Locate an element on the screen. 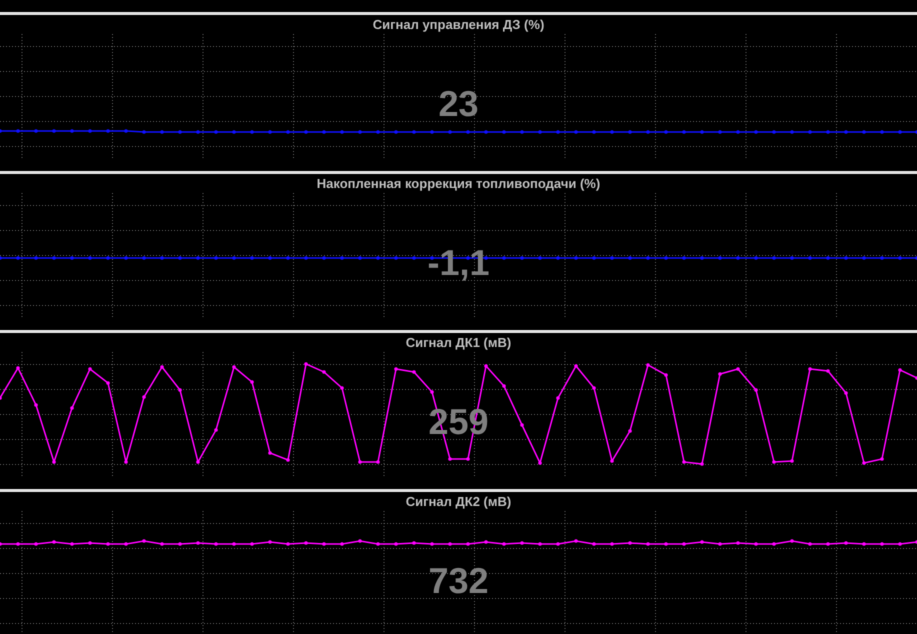  panel-title: Сигнал управления ДЗ (%) is located at coordinates (458, 24).